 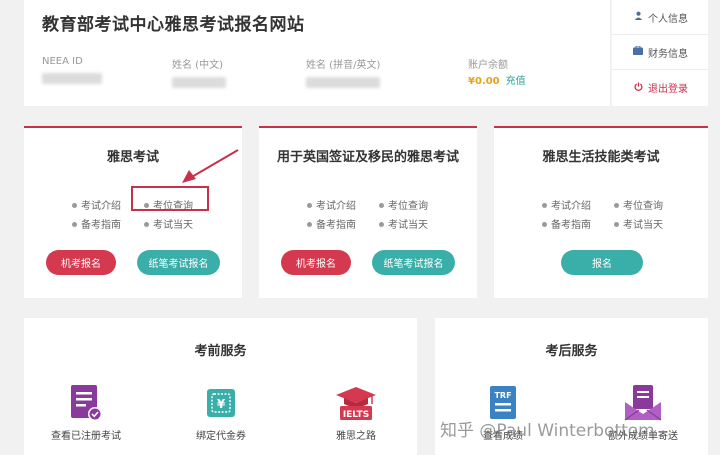 I want to click on site-title: 教育部考试中心雅思考试报名网站, so click(x=173, y=25).